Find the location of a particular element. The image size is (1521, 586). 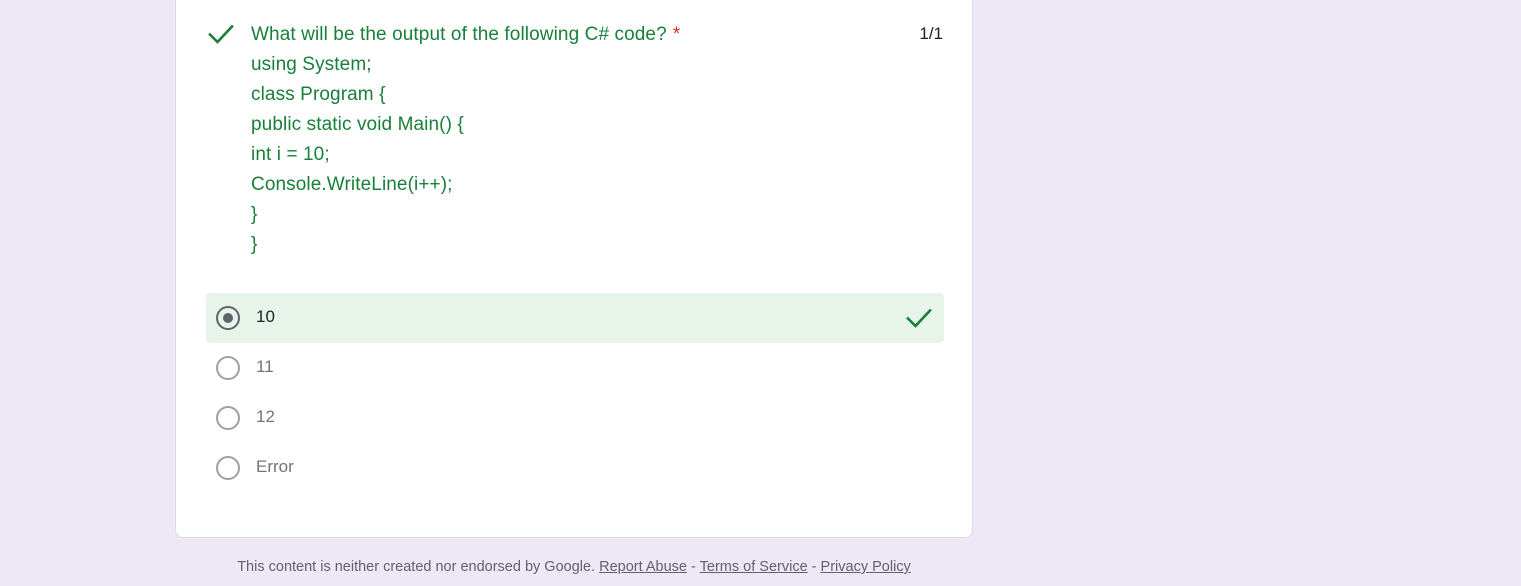

option-12: 12 is located at coordinates (575, 418).